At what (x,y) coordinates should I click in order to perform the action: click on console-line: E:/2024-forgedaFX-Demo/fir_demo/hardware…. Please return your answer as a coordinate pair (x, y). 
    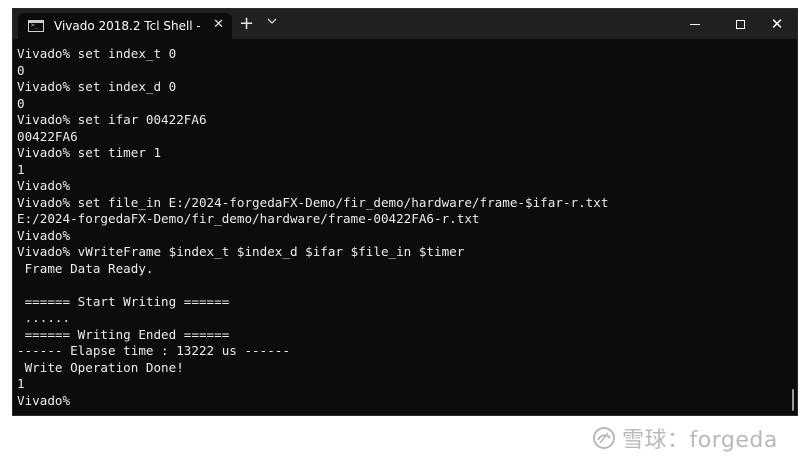
    Looking at the image, I should click on (248, 218).